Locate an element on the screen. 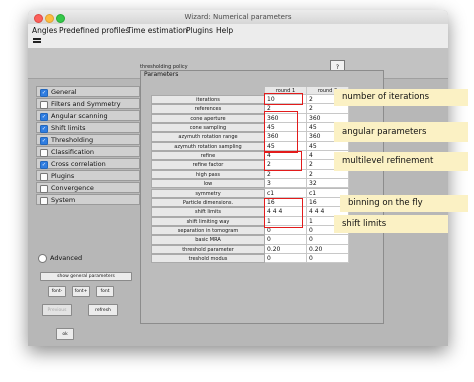  parameter-name: iterations is located at coordinates (208, 100).